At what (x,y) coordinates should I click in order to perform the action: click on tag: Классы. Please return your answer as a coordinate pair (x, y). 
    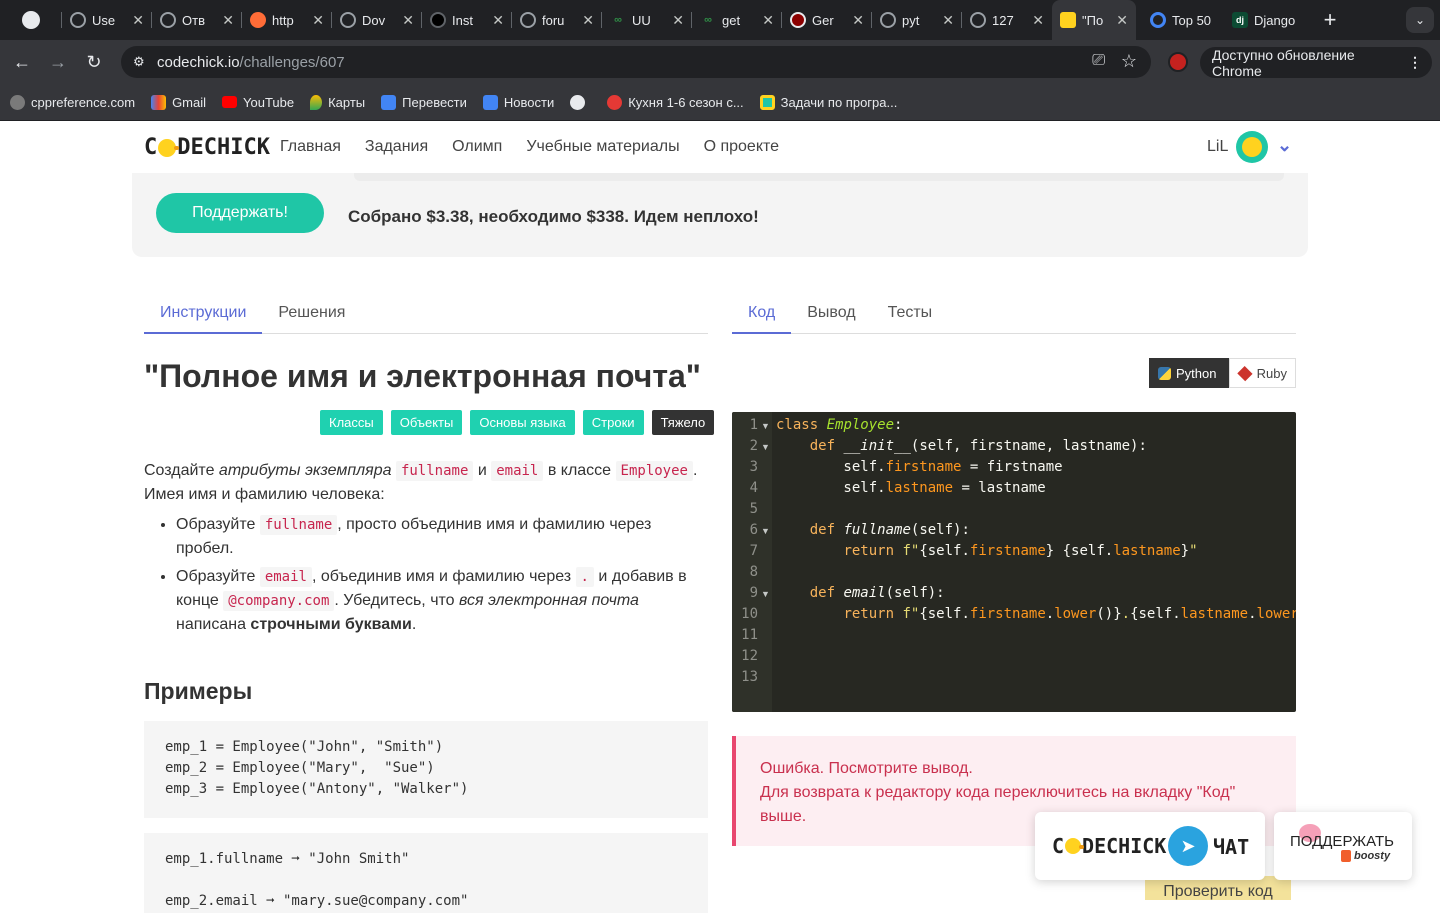
    Looking at the image, I should click on (351, 422).